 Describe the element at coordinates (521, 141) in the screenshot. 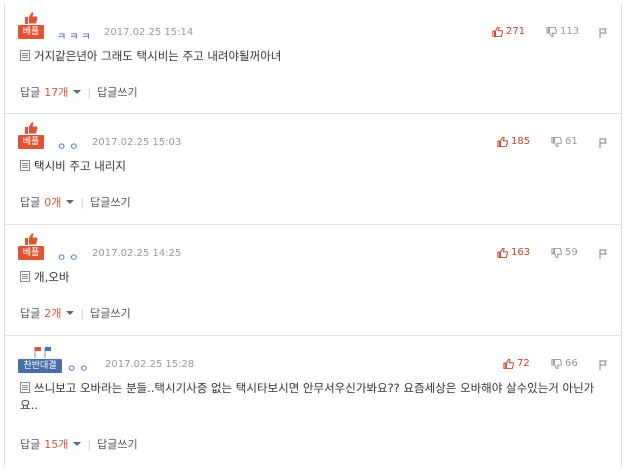

I see `like-count: 185` at that location.